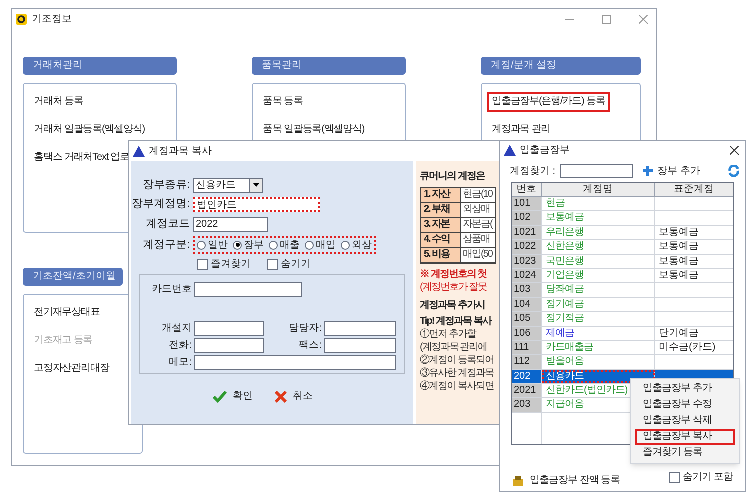 The width and height of the screenshot is (750, 501). What do you see at coordinates (527, 275) in the screenshot?
I see `table-cell: 1024` at bounding box center [527, 275].